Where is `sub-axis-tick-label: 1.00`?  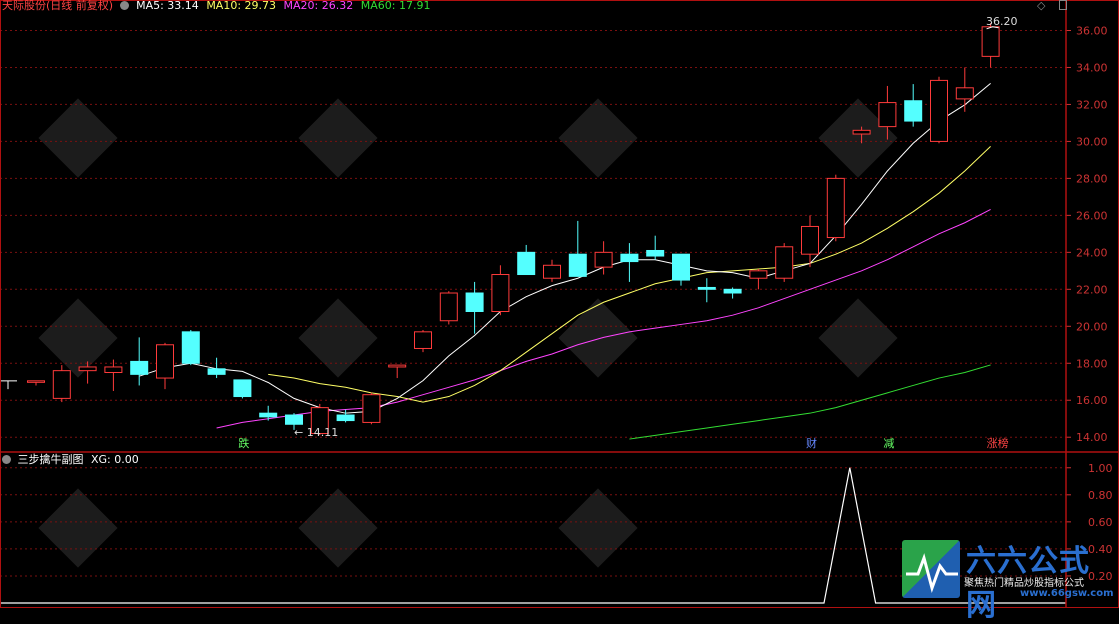 sub-axis-tick-label: 1.00 is located at coordinates (1100, 468).